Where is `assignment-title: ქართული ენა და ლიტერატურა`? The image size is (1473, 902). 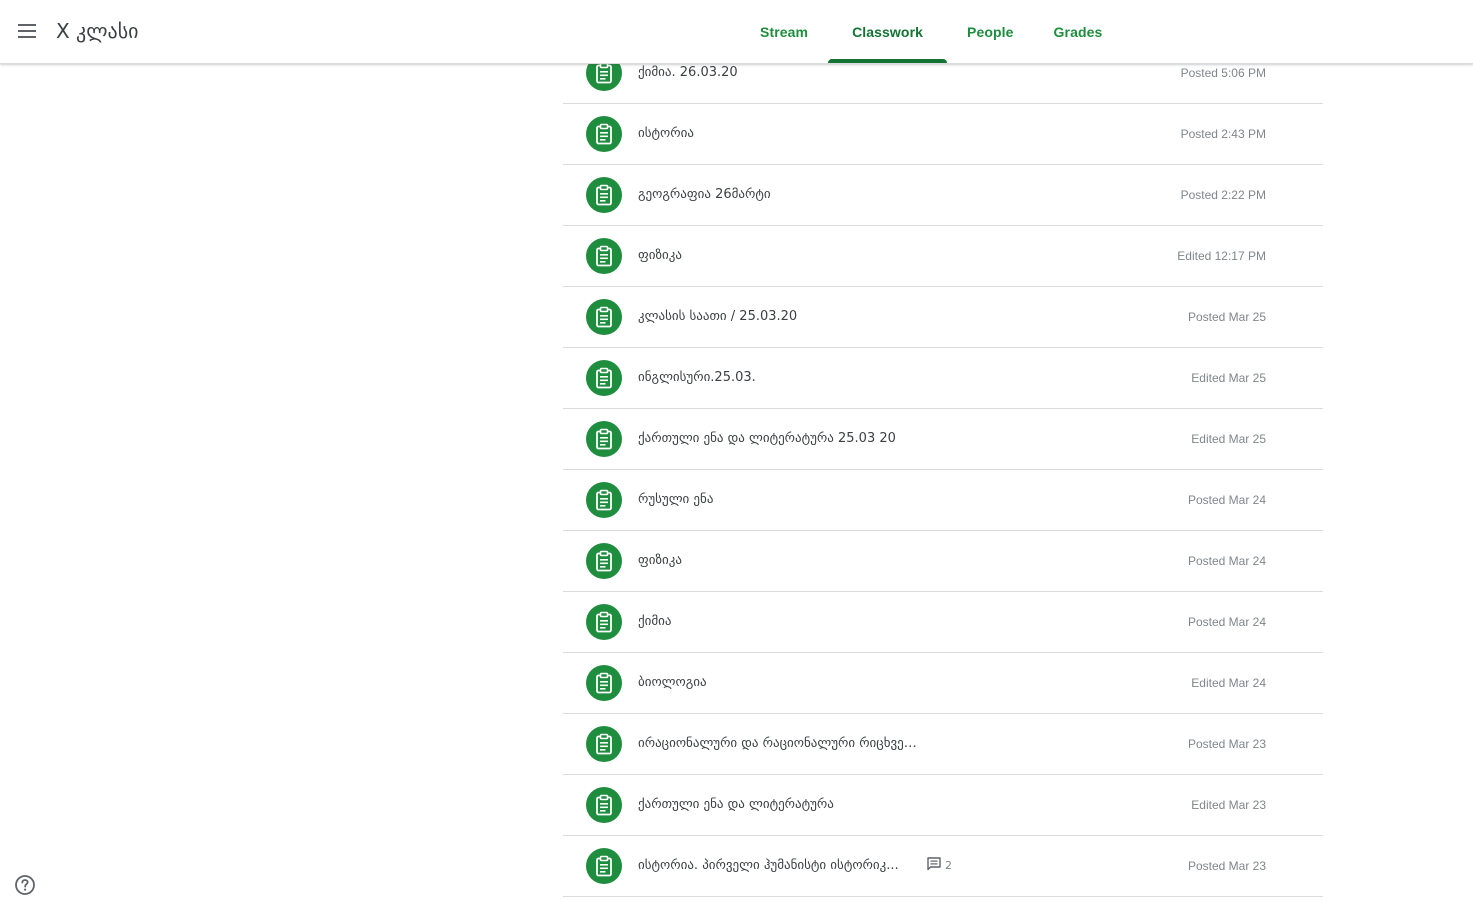 assignment-title: ქართული ენა და ლიტერატურა is located at coordinates (736, 804).